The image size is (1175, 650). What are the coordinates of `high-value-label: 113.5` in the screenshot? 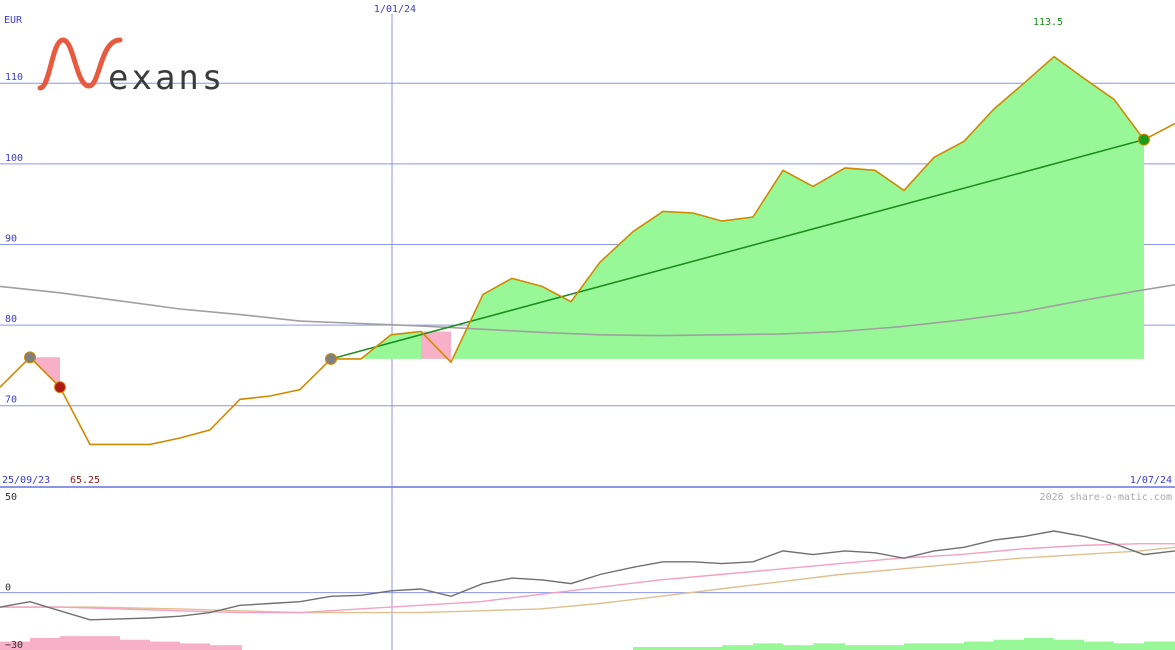 It's located at (1048, 22).